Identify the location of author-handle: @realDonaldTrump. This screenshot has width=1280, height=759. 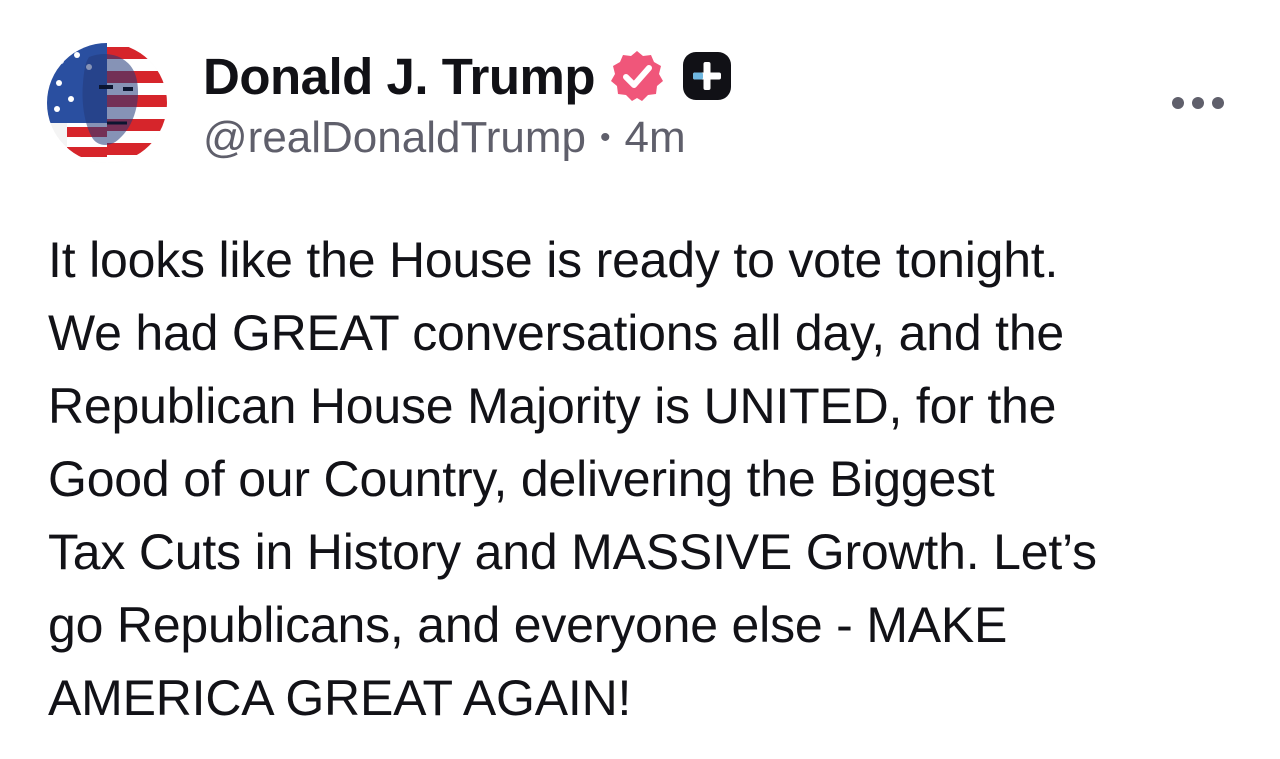
(394, 138).